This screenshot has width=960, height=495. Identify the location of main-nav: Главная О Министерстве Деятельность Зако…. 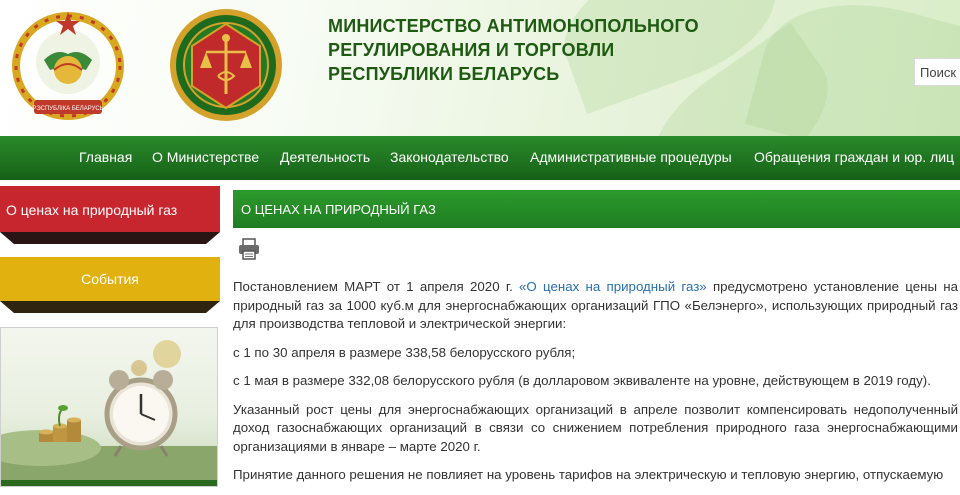
(480, 158).